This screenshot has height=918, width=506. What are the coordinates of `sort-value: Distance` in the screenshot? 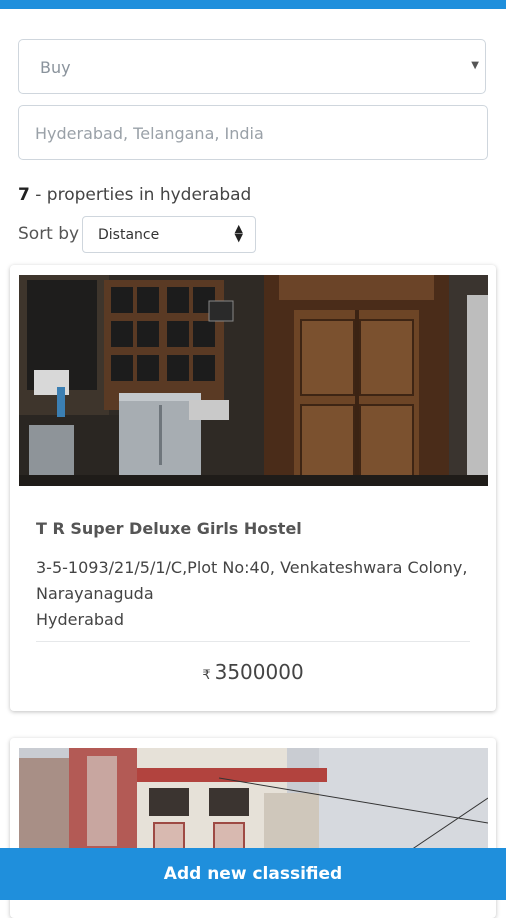 It's located at (129, 235).